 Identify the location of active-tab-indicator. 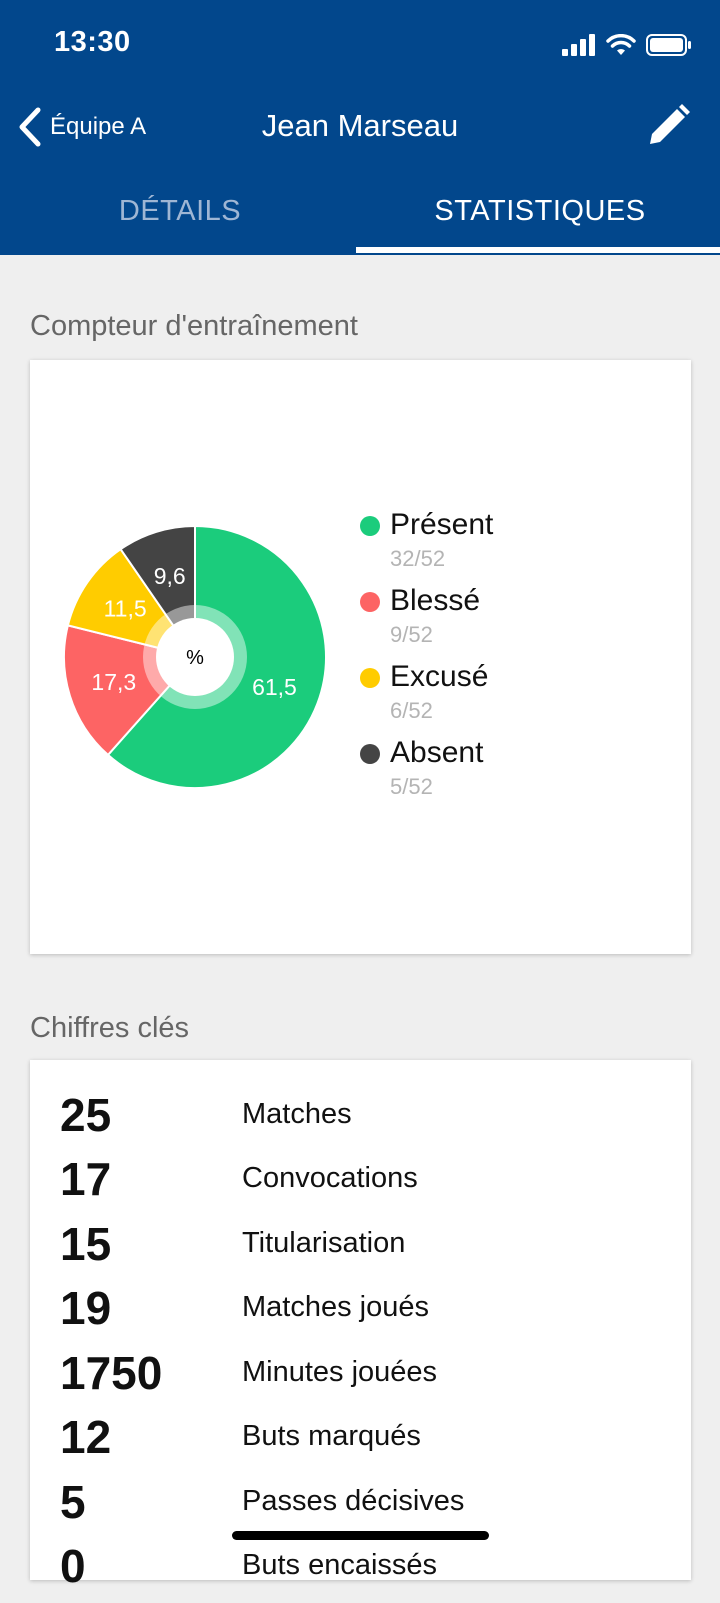
(538, 250).